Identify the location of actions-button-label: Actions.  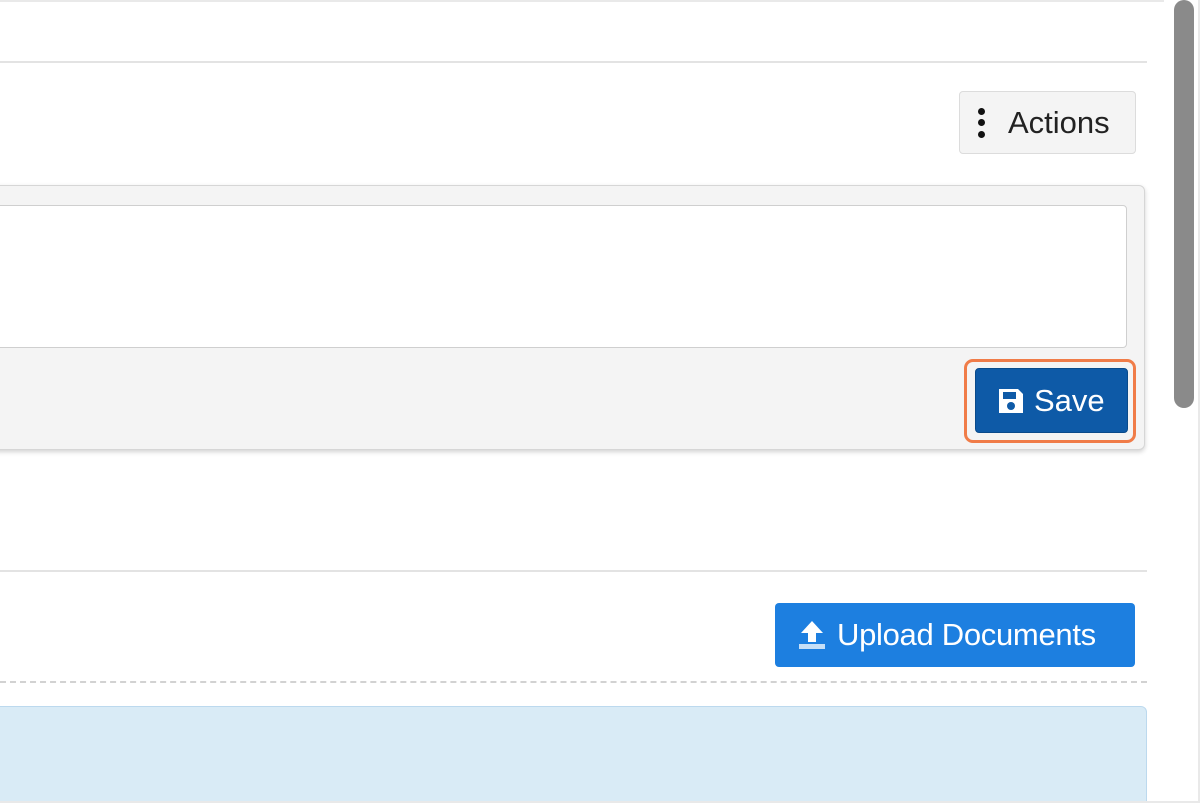
(1059, 122).